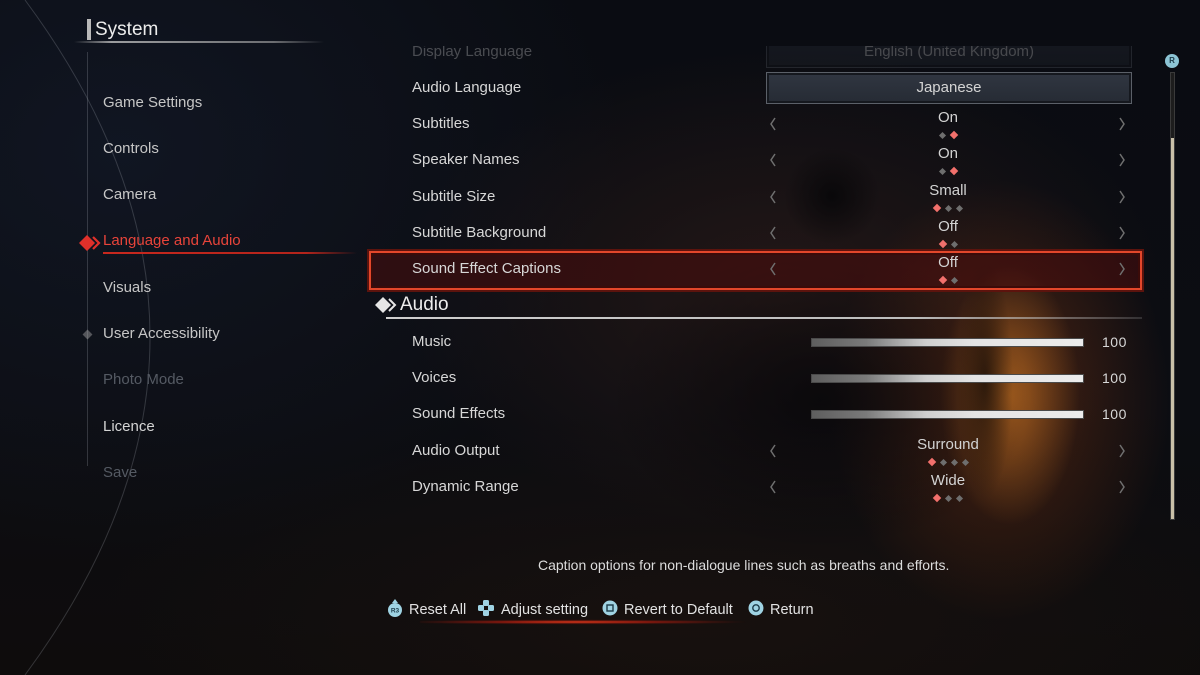 The image size is (1200, 675). I want to click on setting-label: Sound Effect Captions, so click(486, 268).